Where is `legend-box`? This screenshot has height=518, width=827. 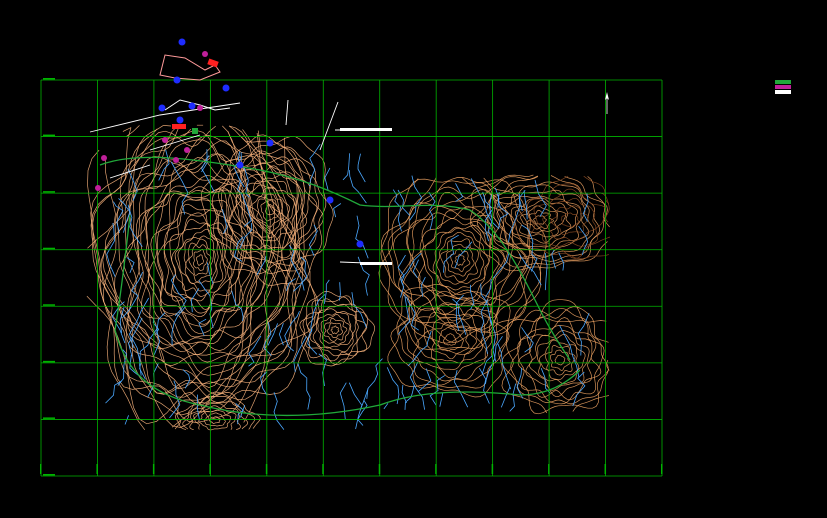 legend-box is located at coordinates (783, 87).